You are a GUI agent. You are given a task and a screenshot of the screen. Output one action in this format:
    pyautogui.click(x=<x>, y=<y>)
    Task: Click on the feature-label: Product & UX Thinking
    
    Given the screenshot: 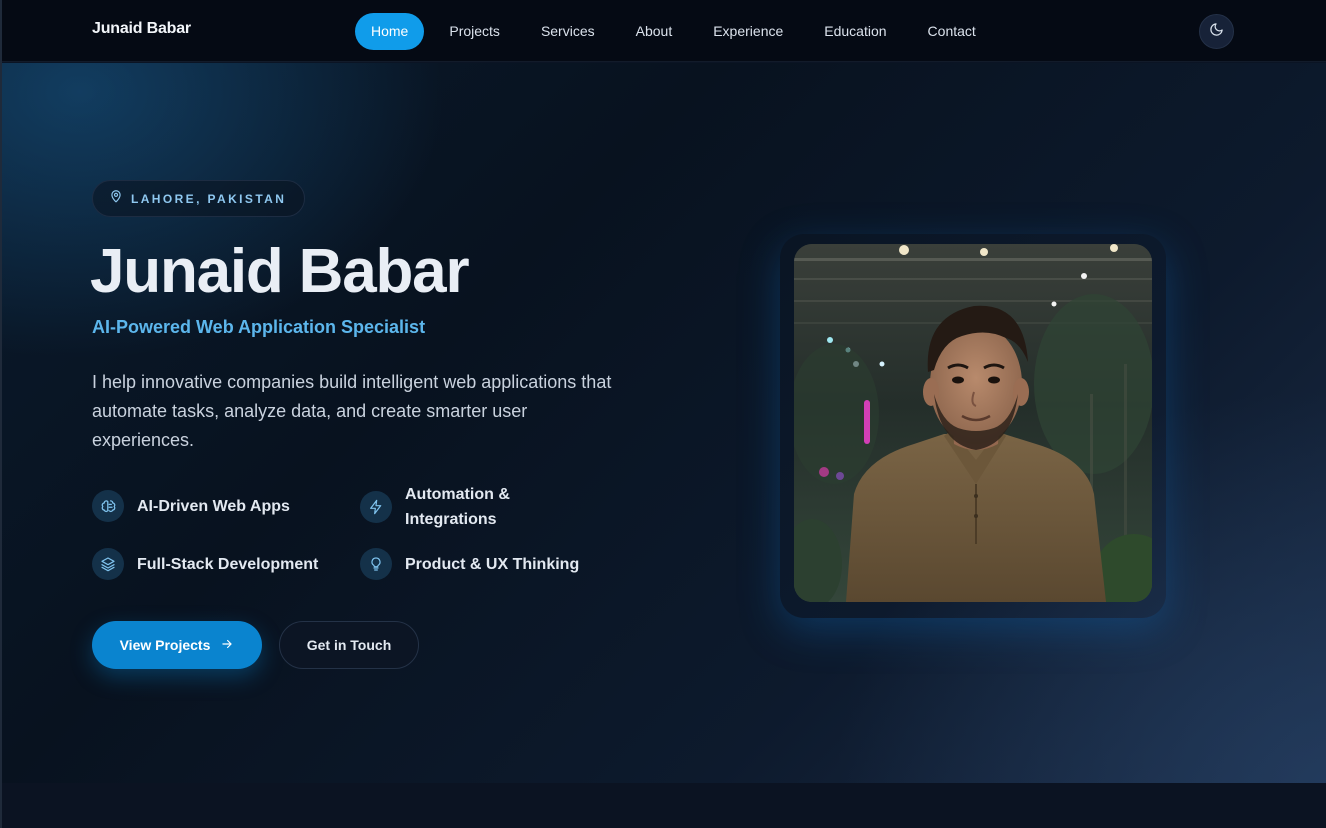 What is the action you would take?
    pyautogui.click(x=492, y=564)
    